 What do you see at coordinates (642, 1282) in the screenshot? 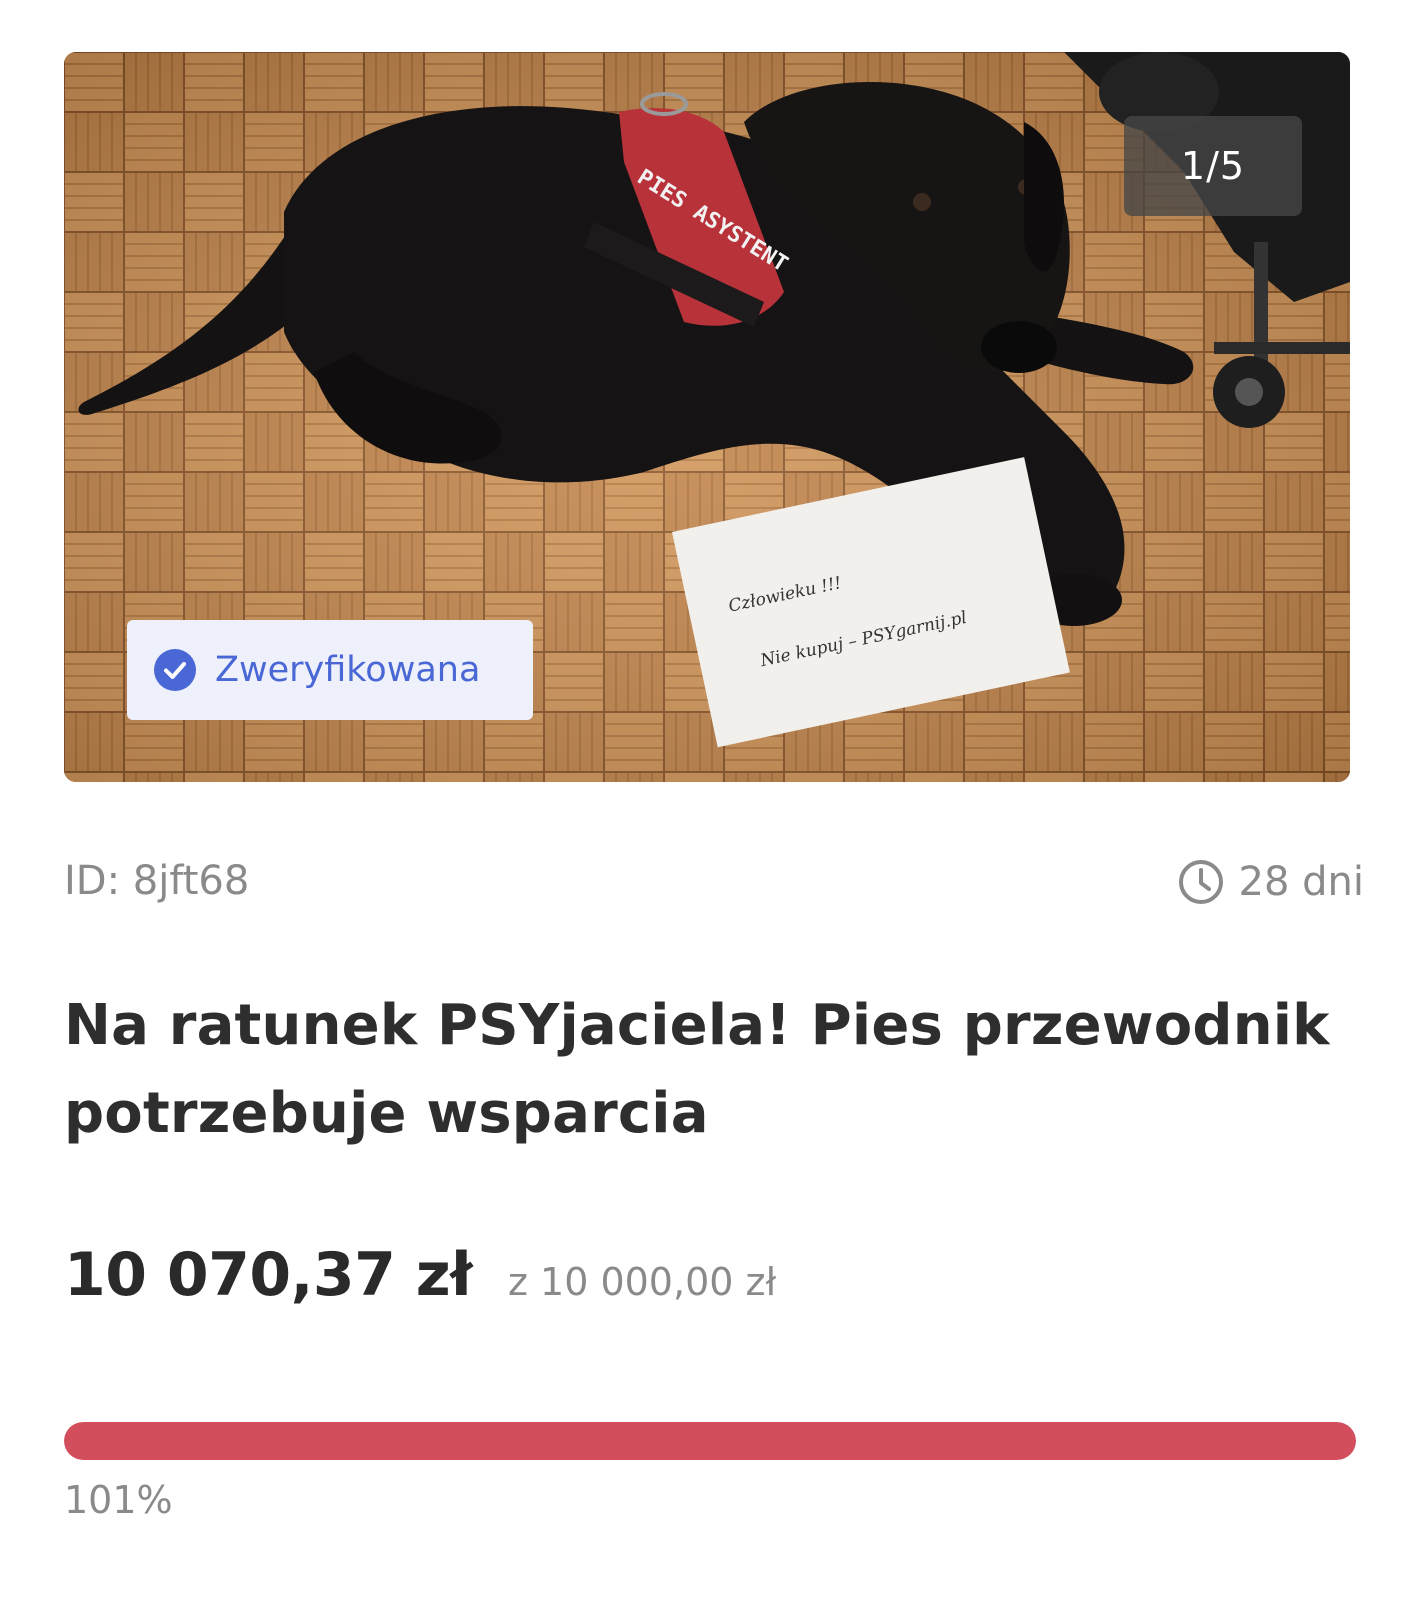
I see `goal-amount: z 10 000,00 zł` at bounding box center [642, 1282].